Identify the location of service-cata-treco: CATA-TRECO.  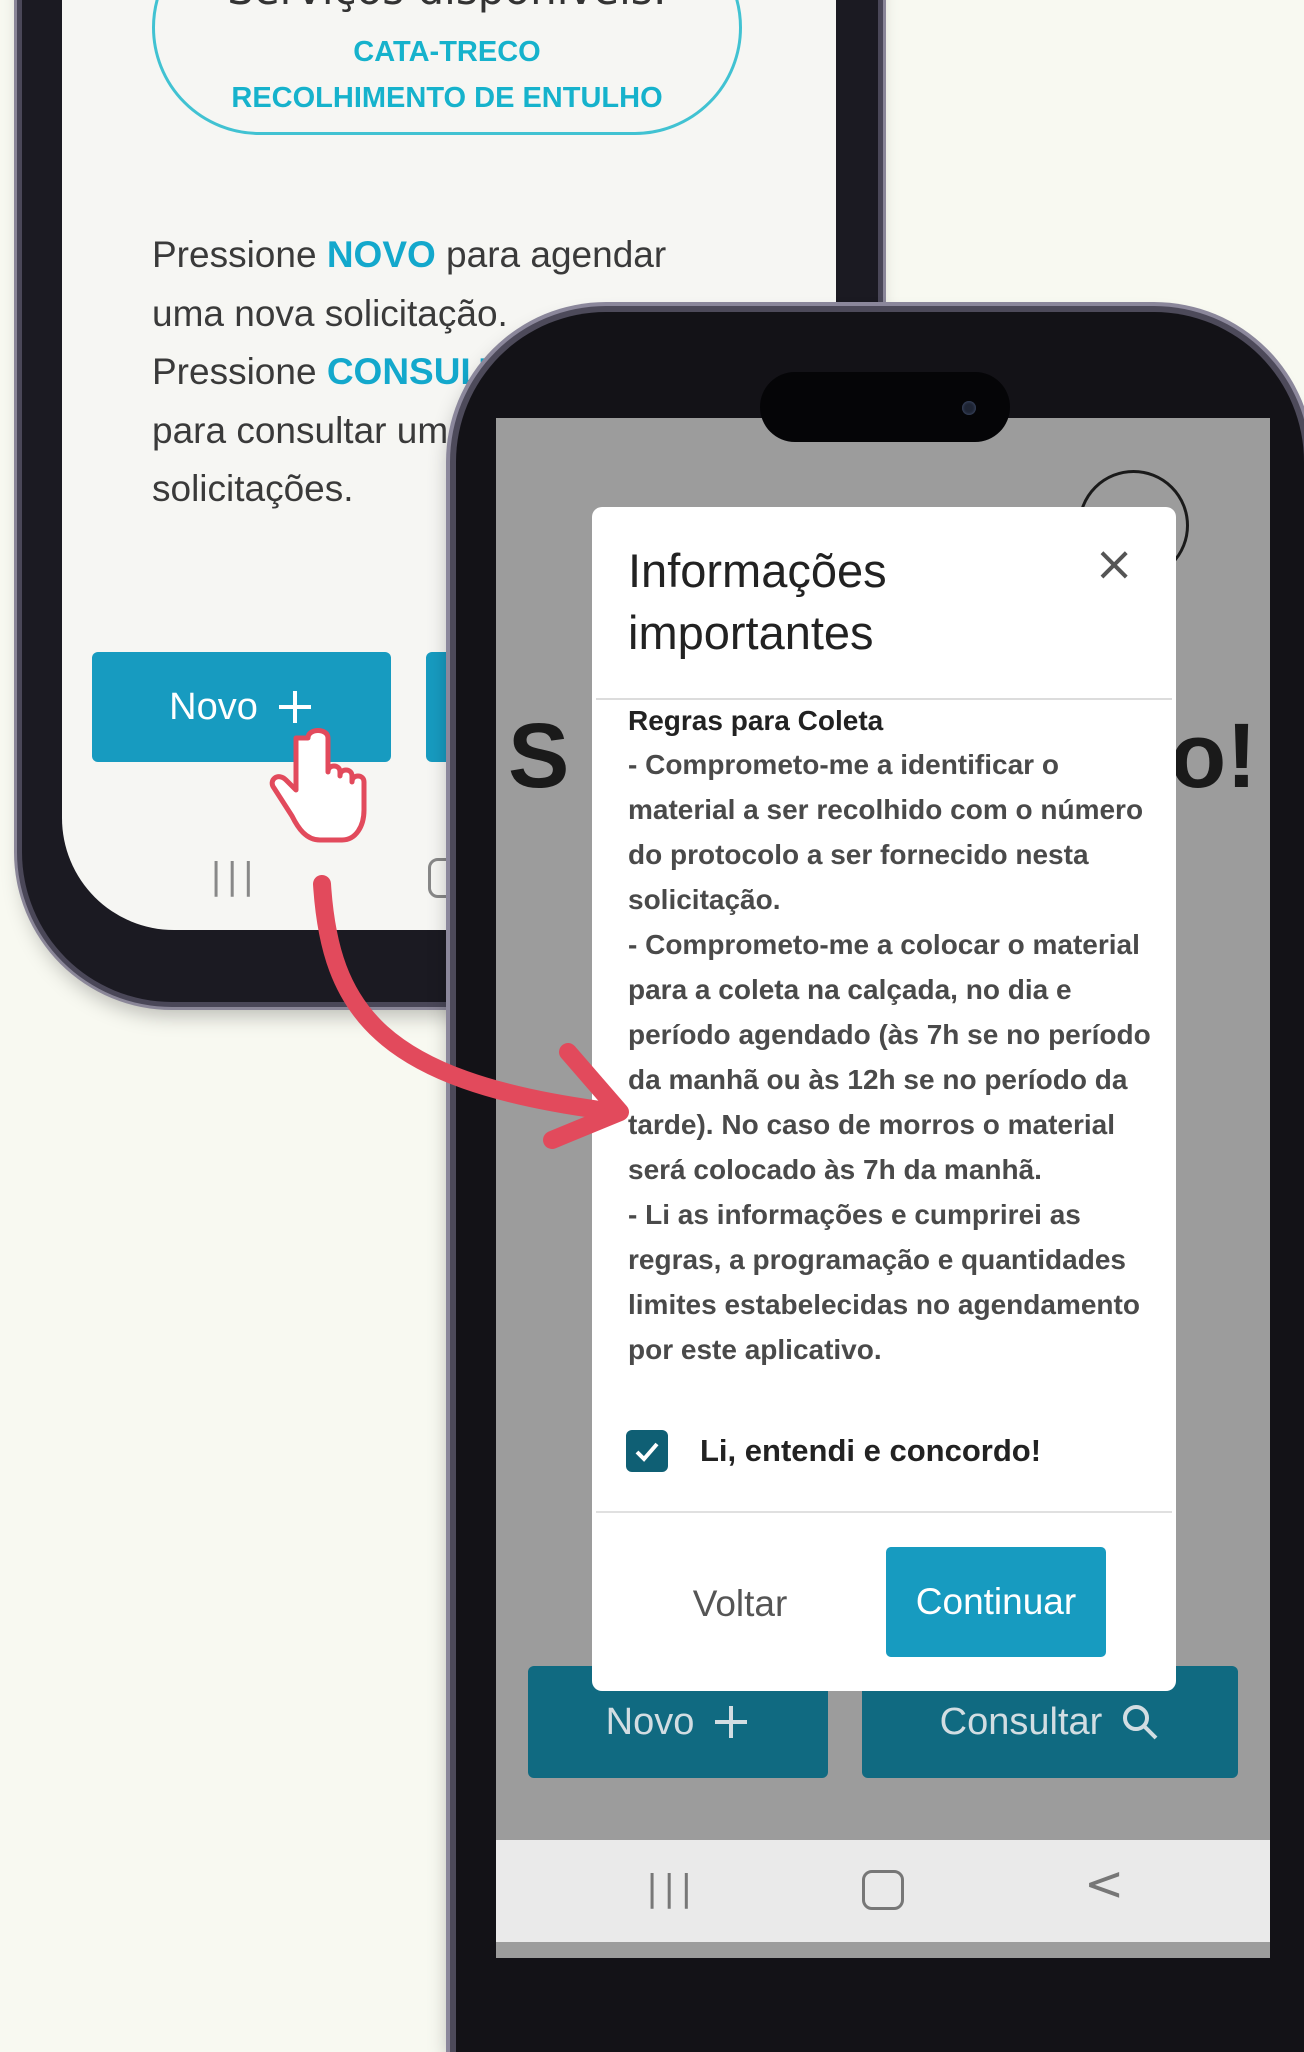
(447, 52).